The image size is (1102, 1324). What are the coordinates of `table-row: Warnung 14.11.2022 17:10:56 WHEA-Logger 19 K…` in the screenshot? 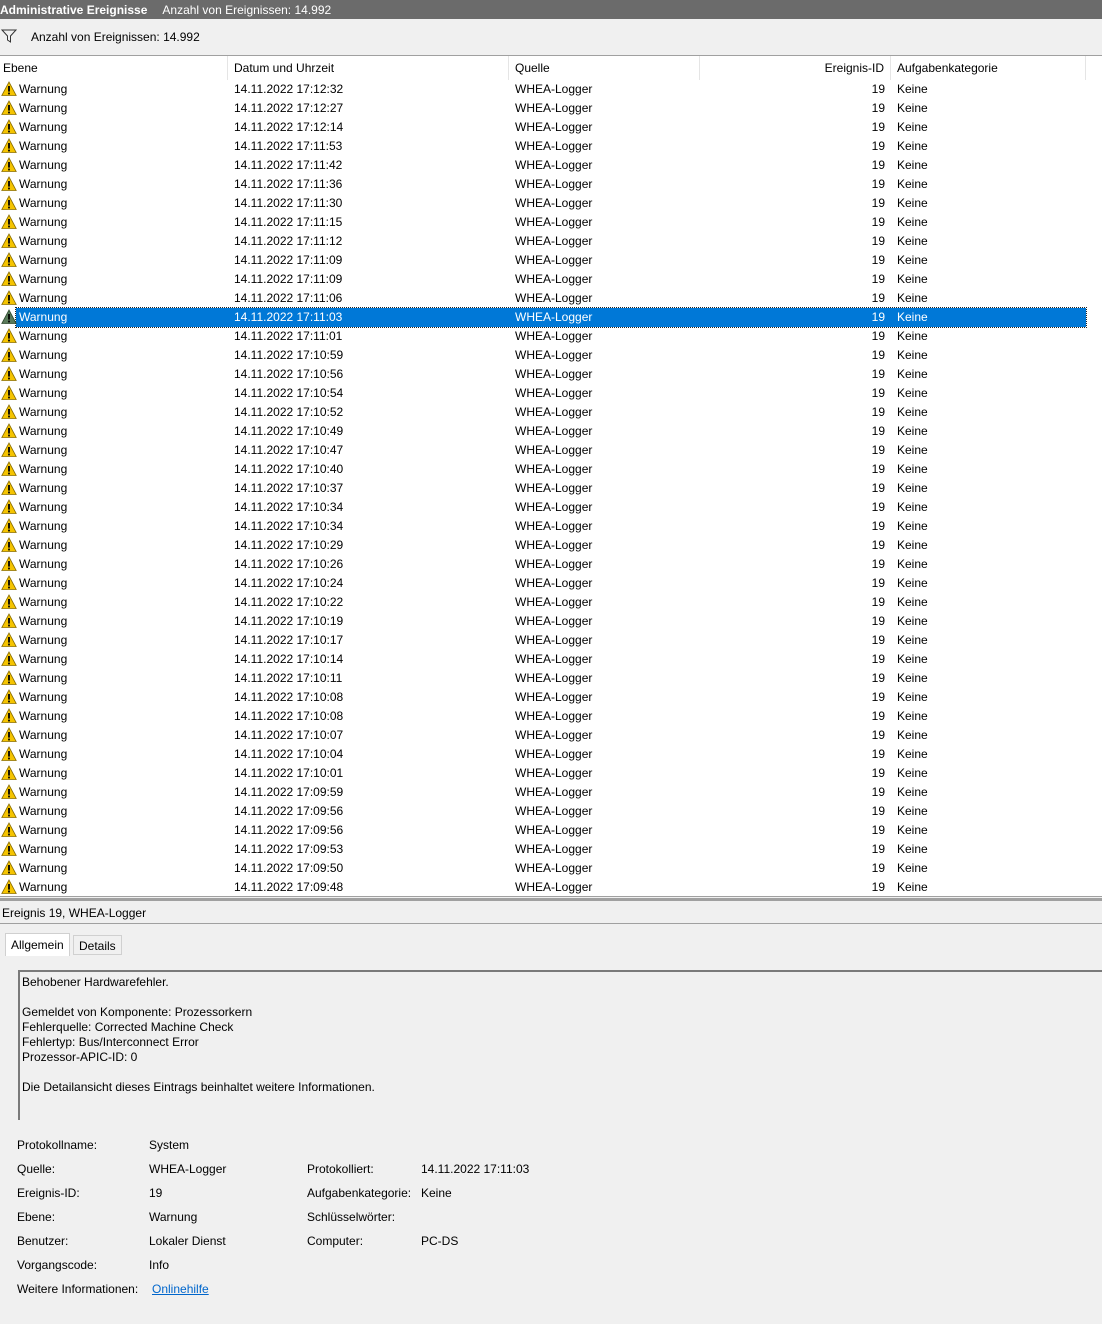 It's located at (551, 374).